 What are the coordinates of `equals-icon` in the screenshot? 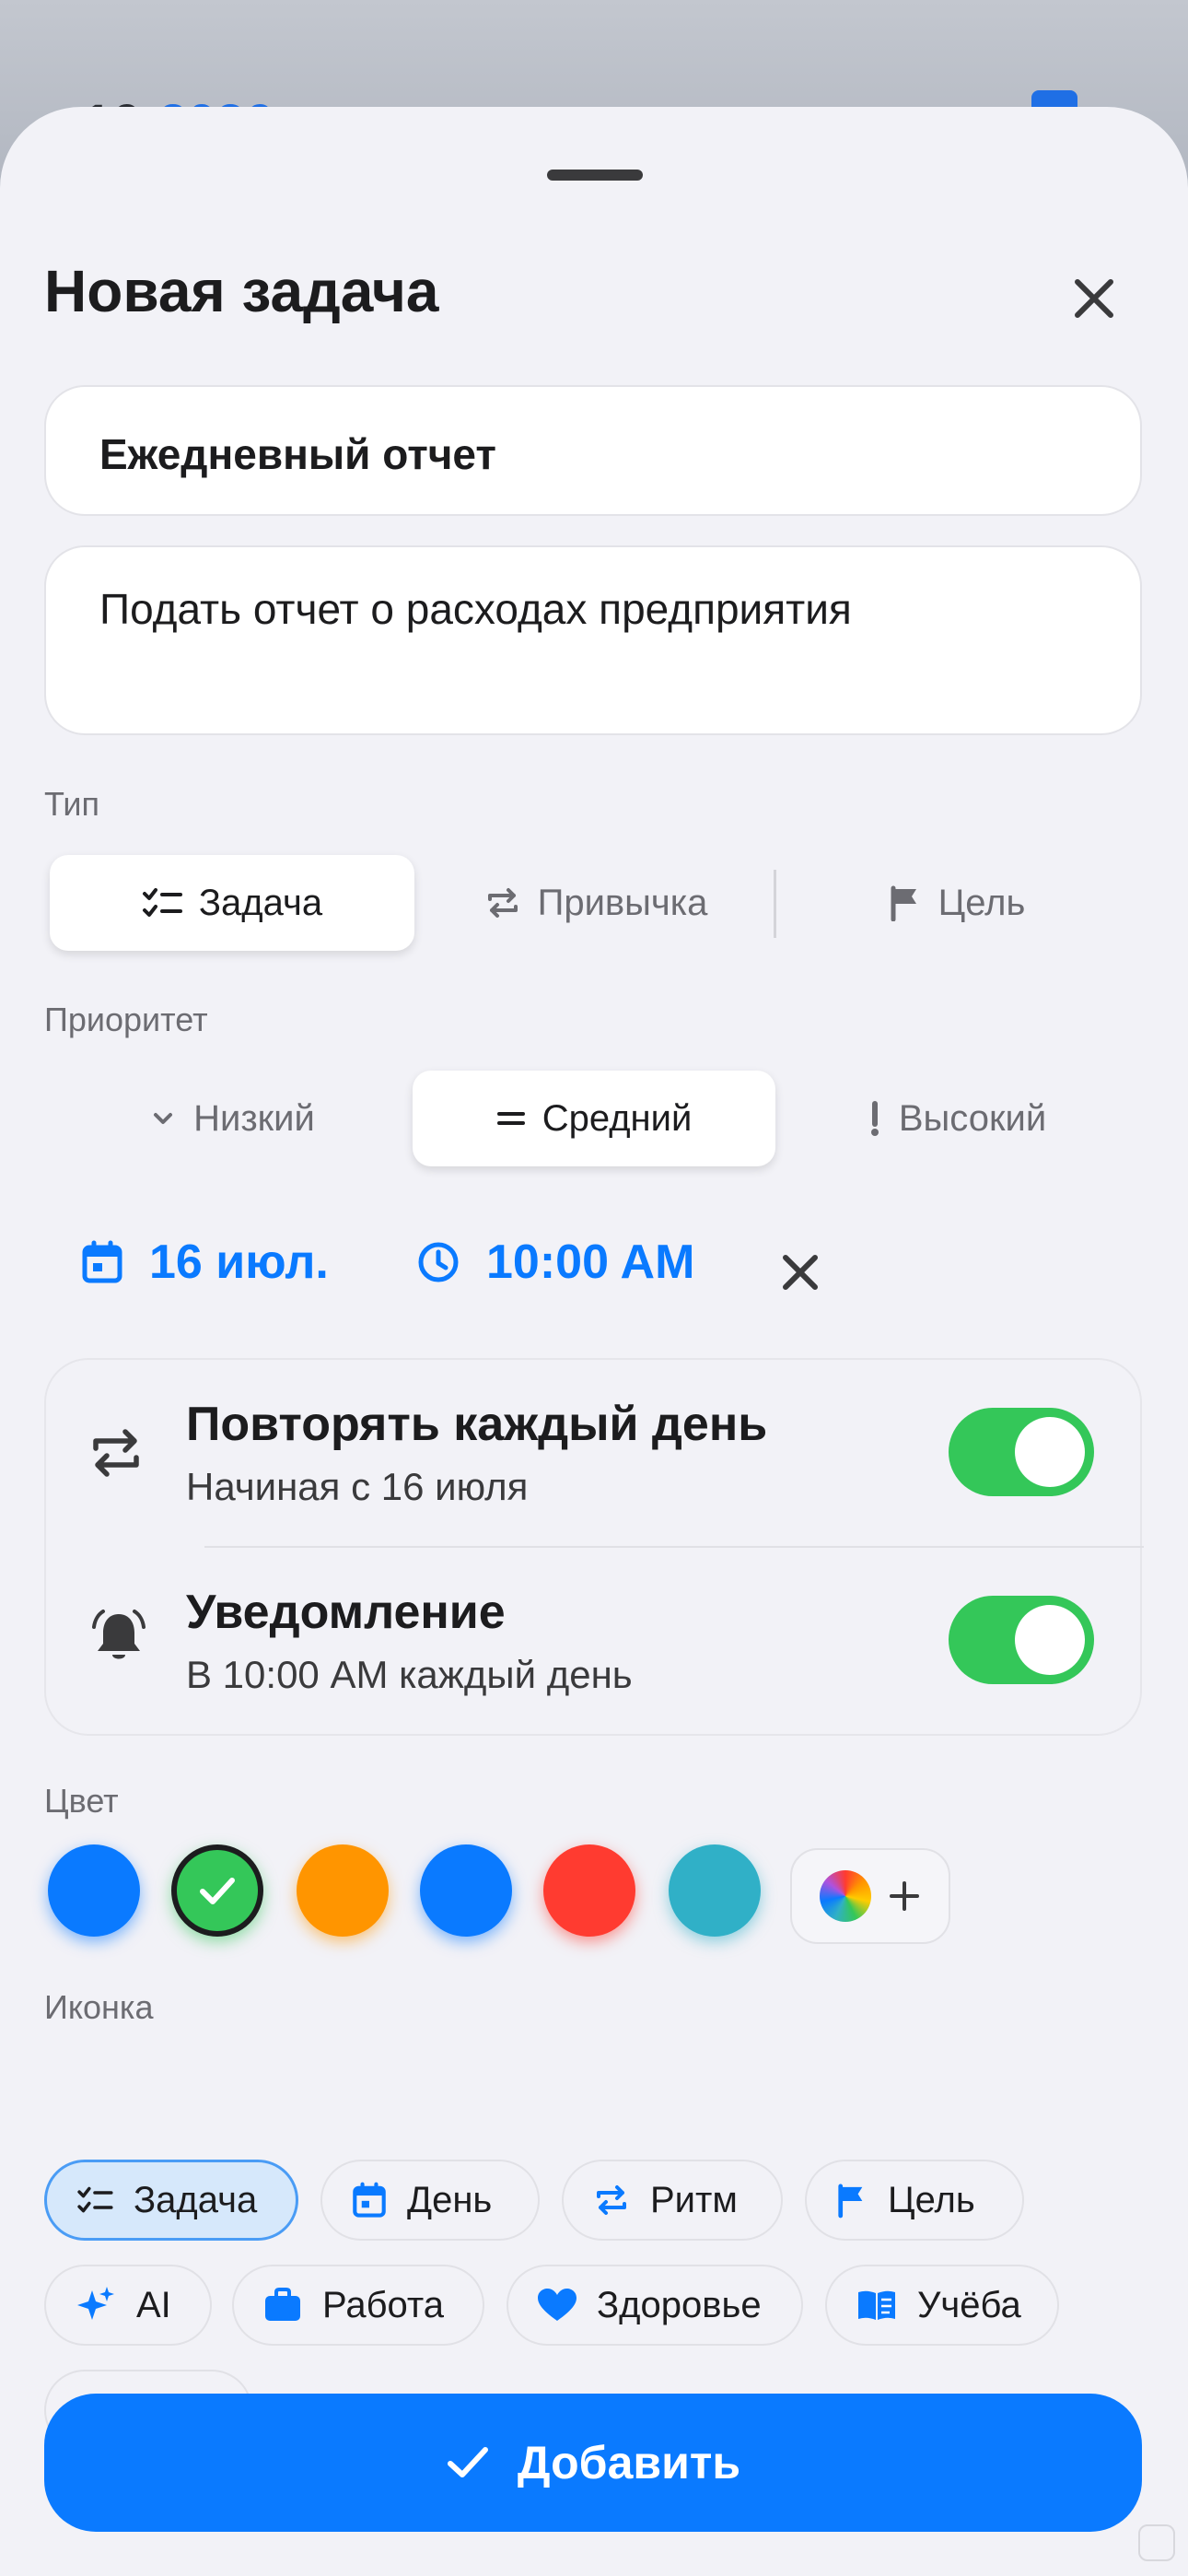 It's located at (510, 1118).